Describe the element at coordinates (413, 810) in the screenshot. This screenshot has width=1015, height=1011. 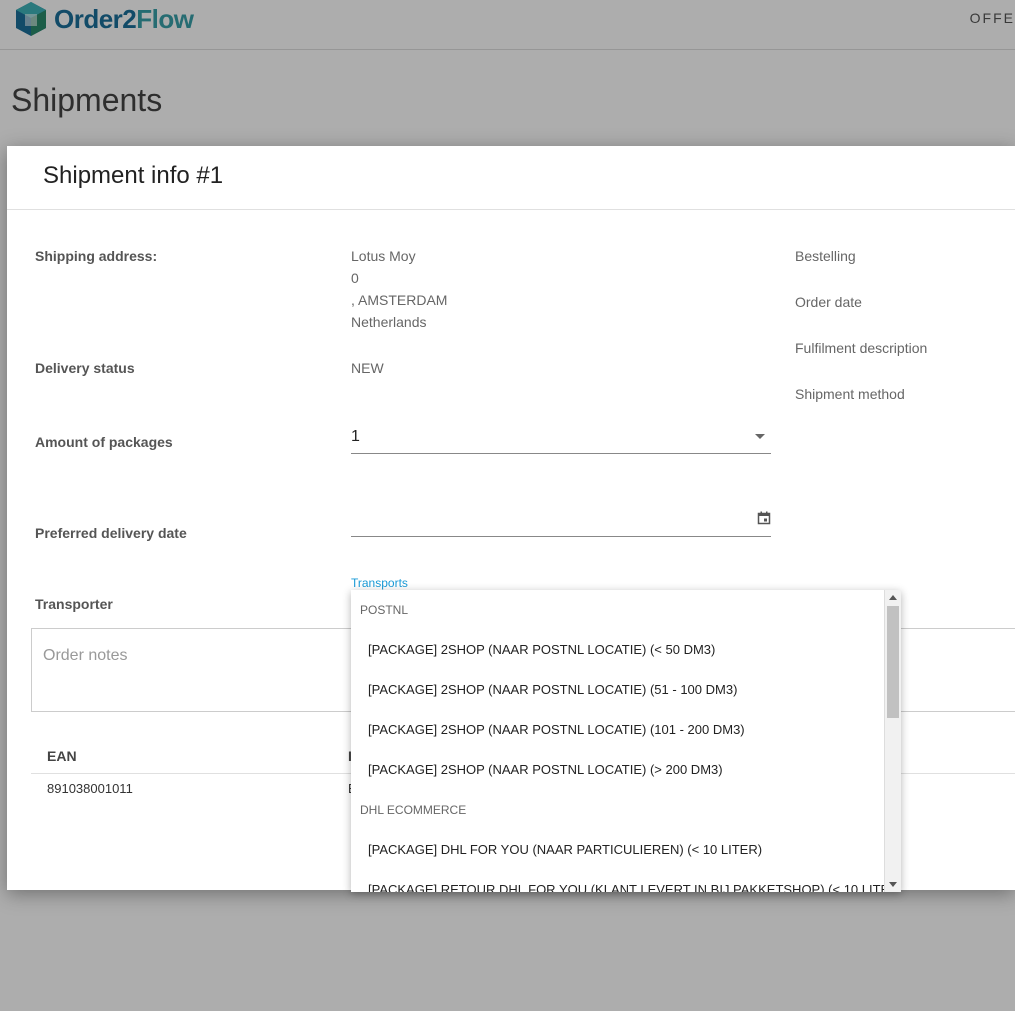
I see `option-group-dhl-ecommerce: DHL ECOMMERCE` at that location.